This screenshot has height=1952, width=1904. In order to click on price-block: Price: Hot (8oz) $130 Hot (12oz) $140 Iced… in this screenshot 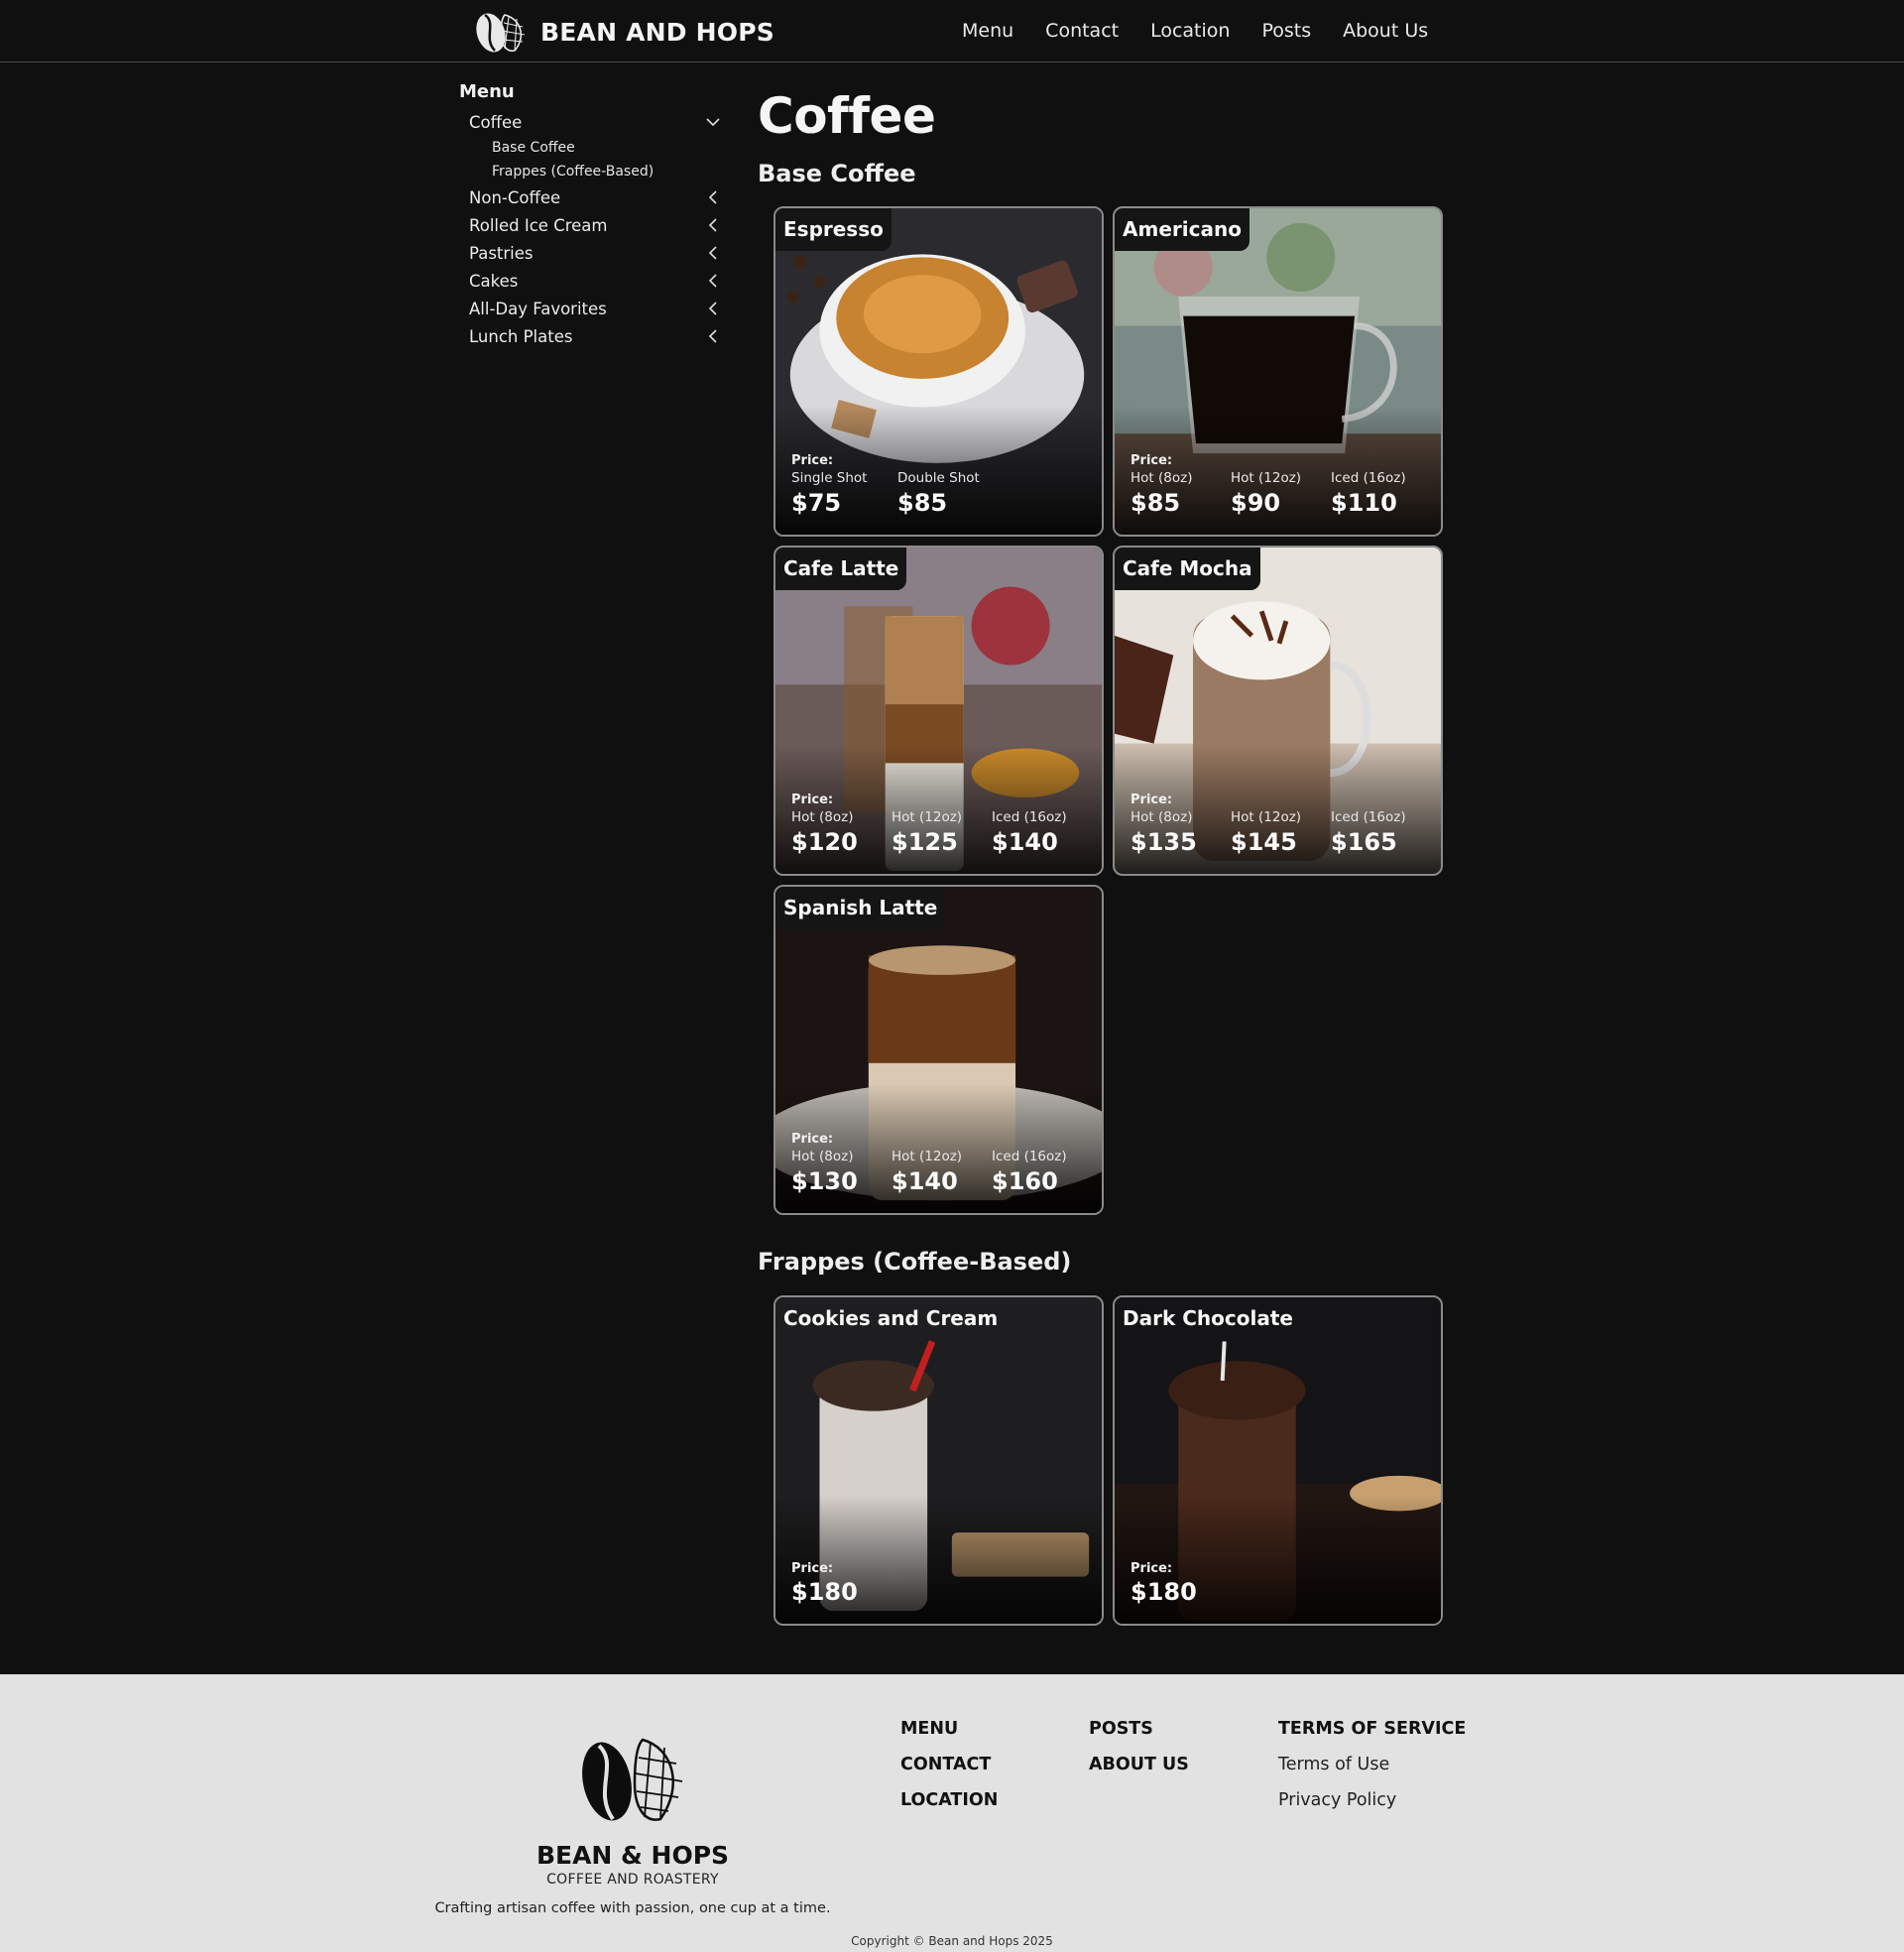, I will do `click(941, 1163)`.